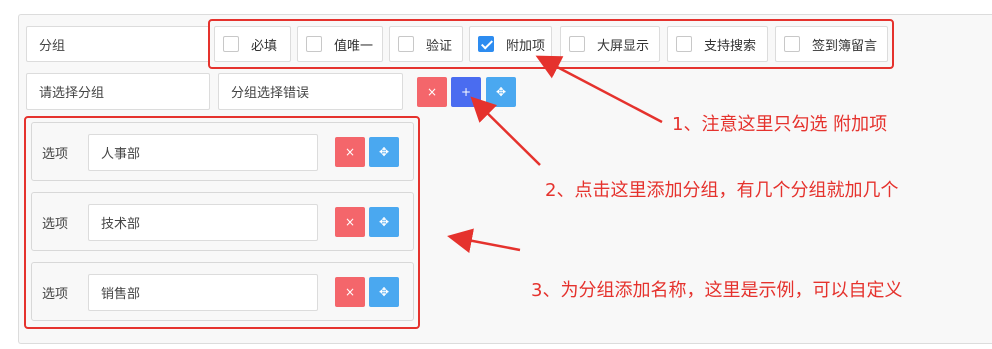  What do you see at coordinates (722, 190) in the screenshot?
I see `annotation-note-2: 2、点击这里添加分组，有几个分组就加几个` at bounding box center [722, 190].